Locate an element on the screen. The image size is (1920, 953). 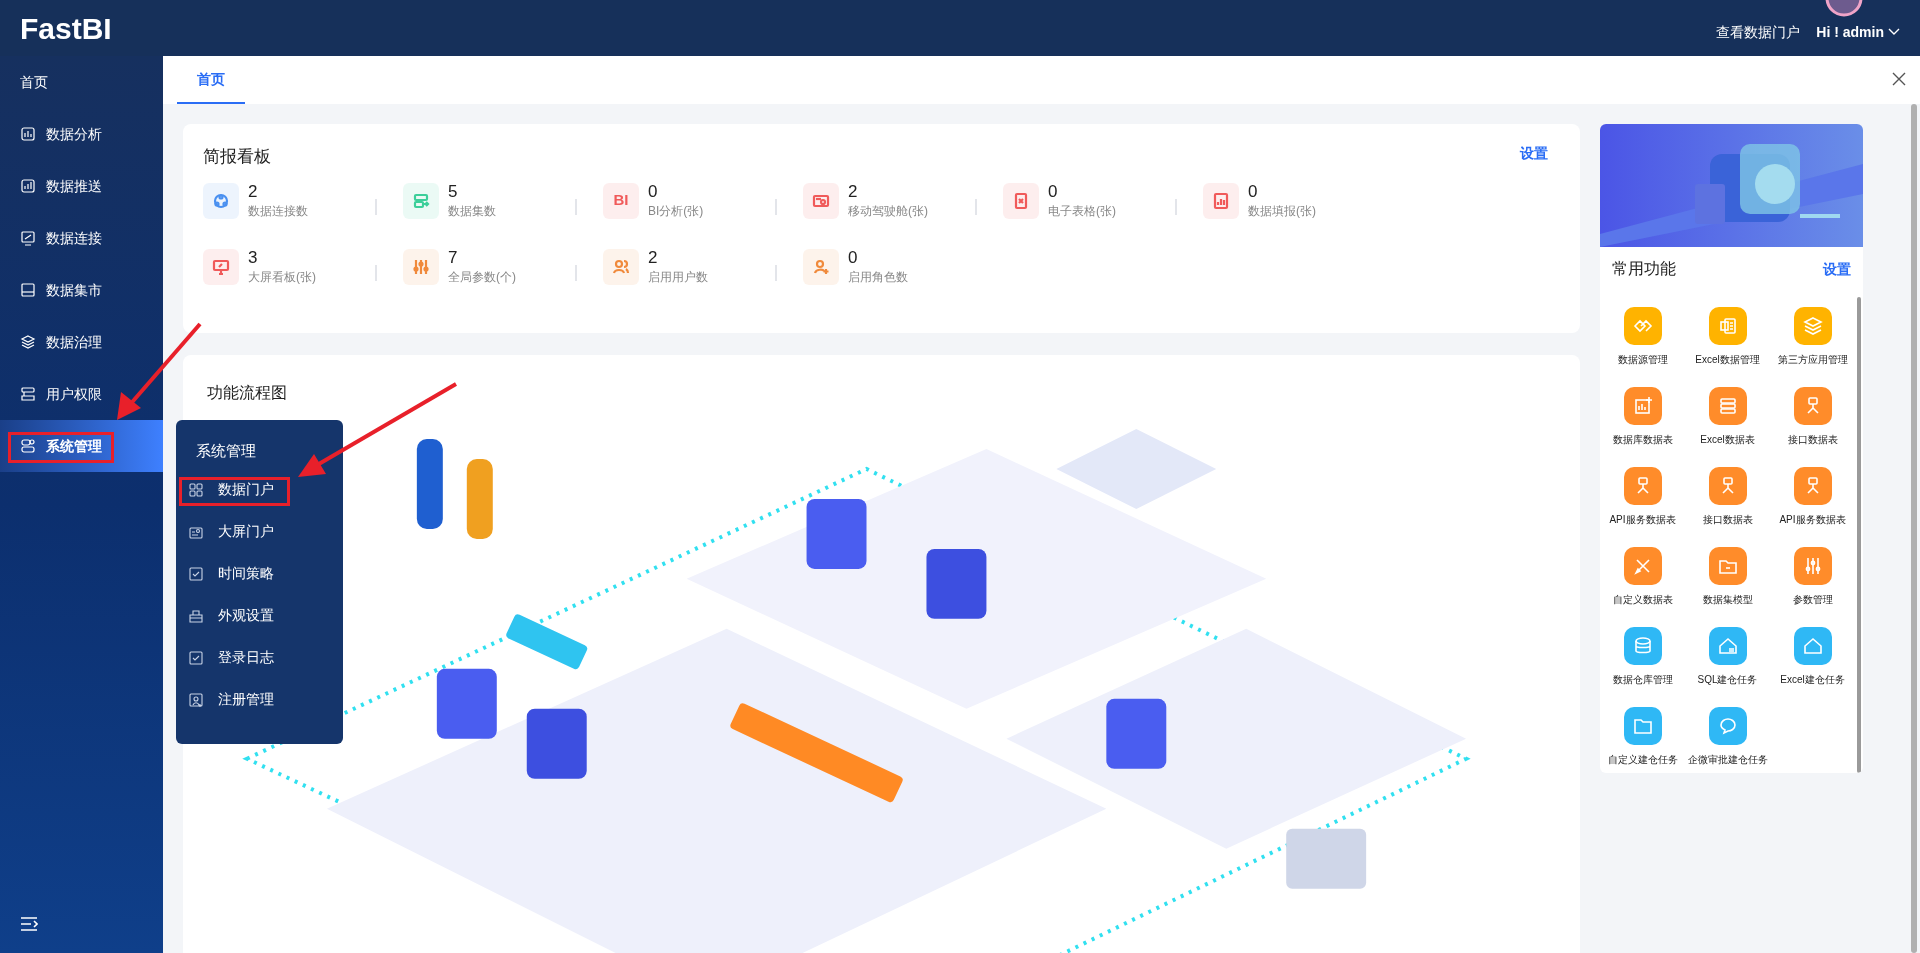
shortcut-item: 参数管理 is located at coordinates (1812, 577).